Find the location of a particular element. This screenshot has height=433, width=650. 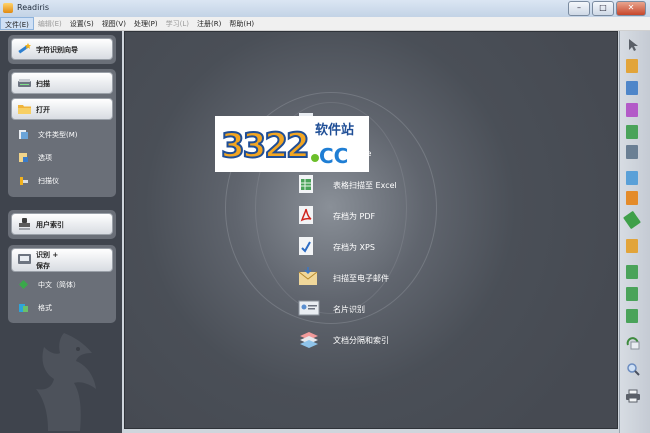

ocr-wizard-button: 字符识别向导 is located at coordinates (62, 49).